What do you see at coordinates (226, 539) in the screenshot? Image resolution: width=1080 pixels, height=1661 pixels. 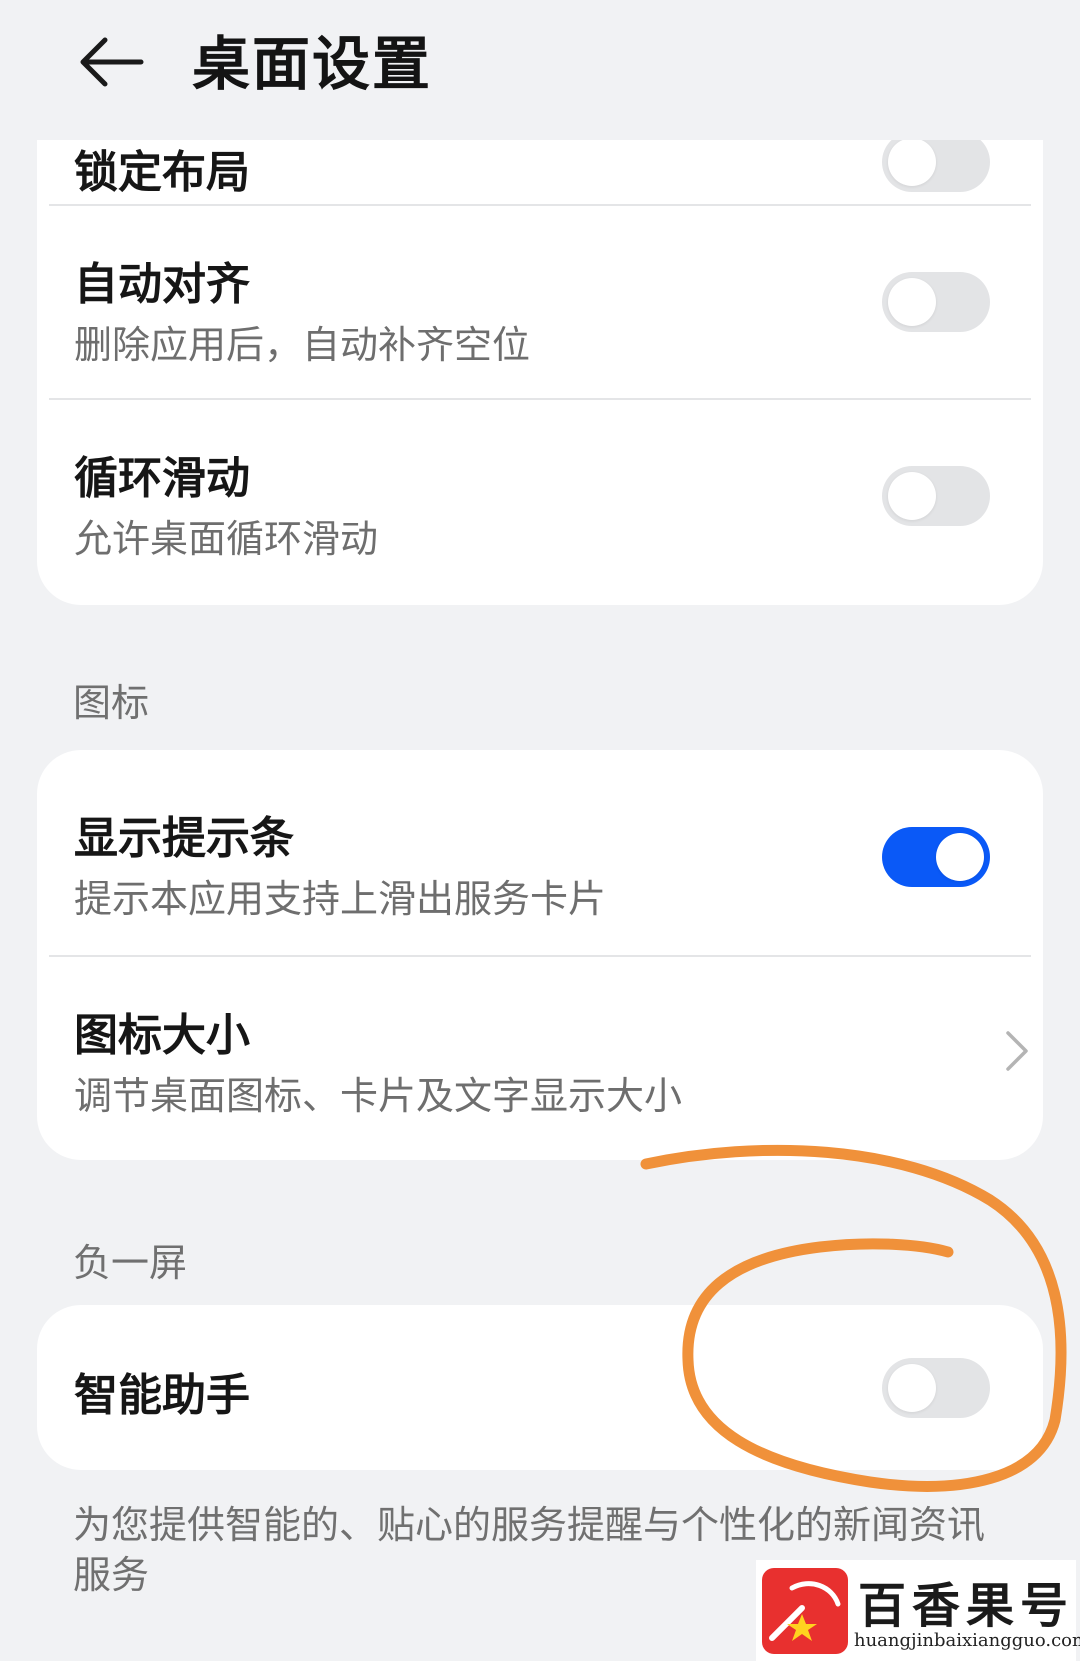 I see `loop-scroll-subtitle: 允许桌面循环滑动` at bounding box center [226, 539].